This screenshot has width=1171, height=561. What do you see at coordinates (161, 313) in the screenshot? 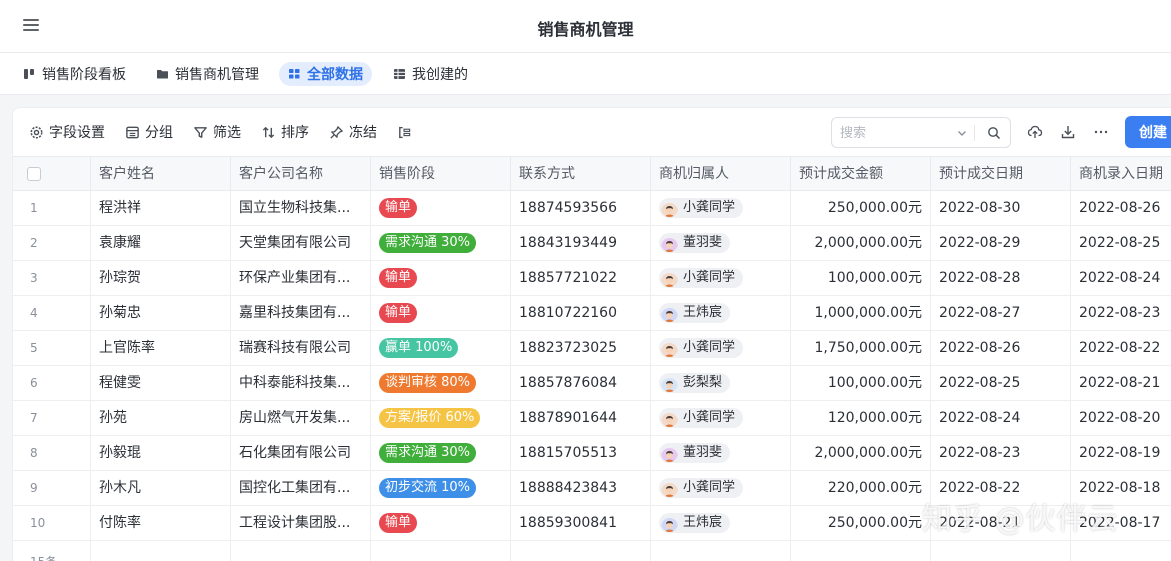
I see `customer-name-cell: 孙菊忠` at bounding box center [161, 313].